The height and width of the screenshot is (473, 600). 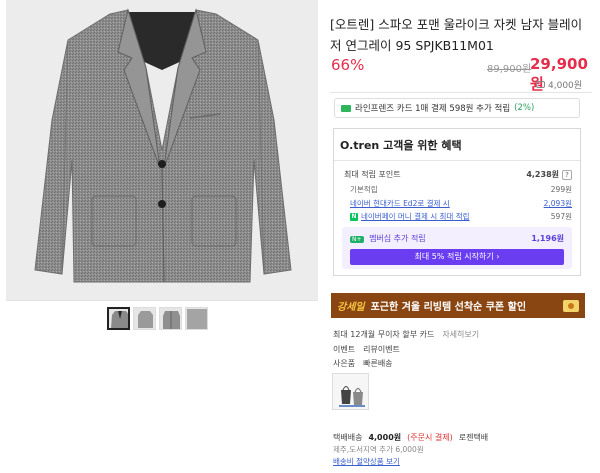 I want to click on shipping-carrier: 로젠택배, so click(x=473, y=437).